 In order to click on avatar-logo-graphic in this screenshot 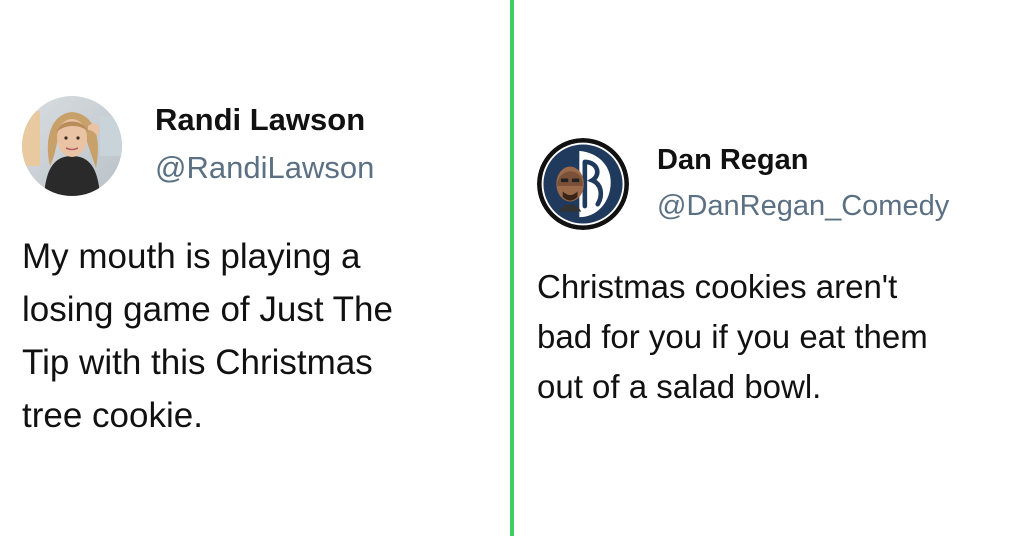, I will do `click(583, 184)`.